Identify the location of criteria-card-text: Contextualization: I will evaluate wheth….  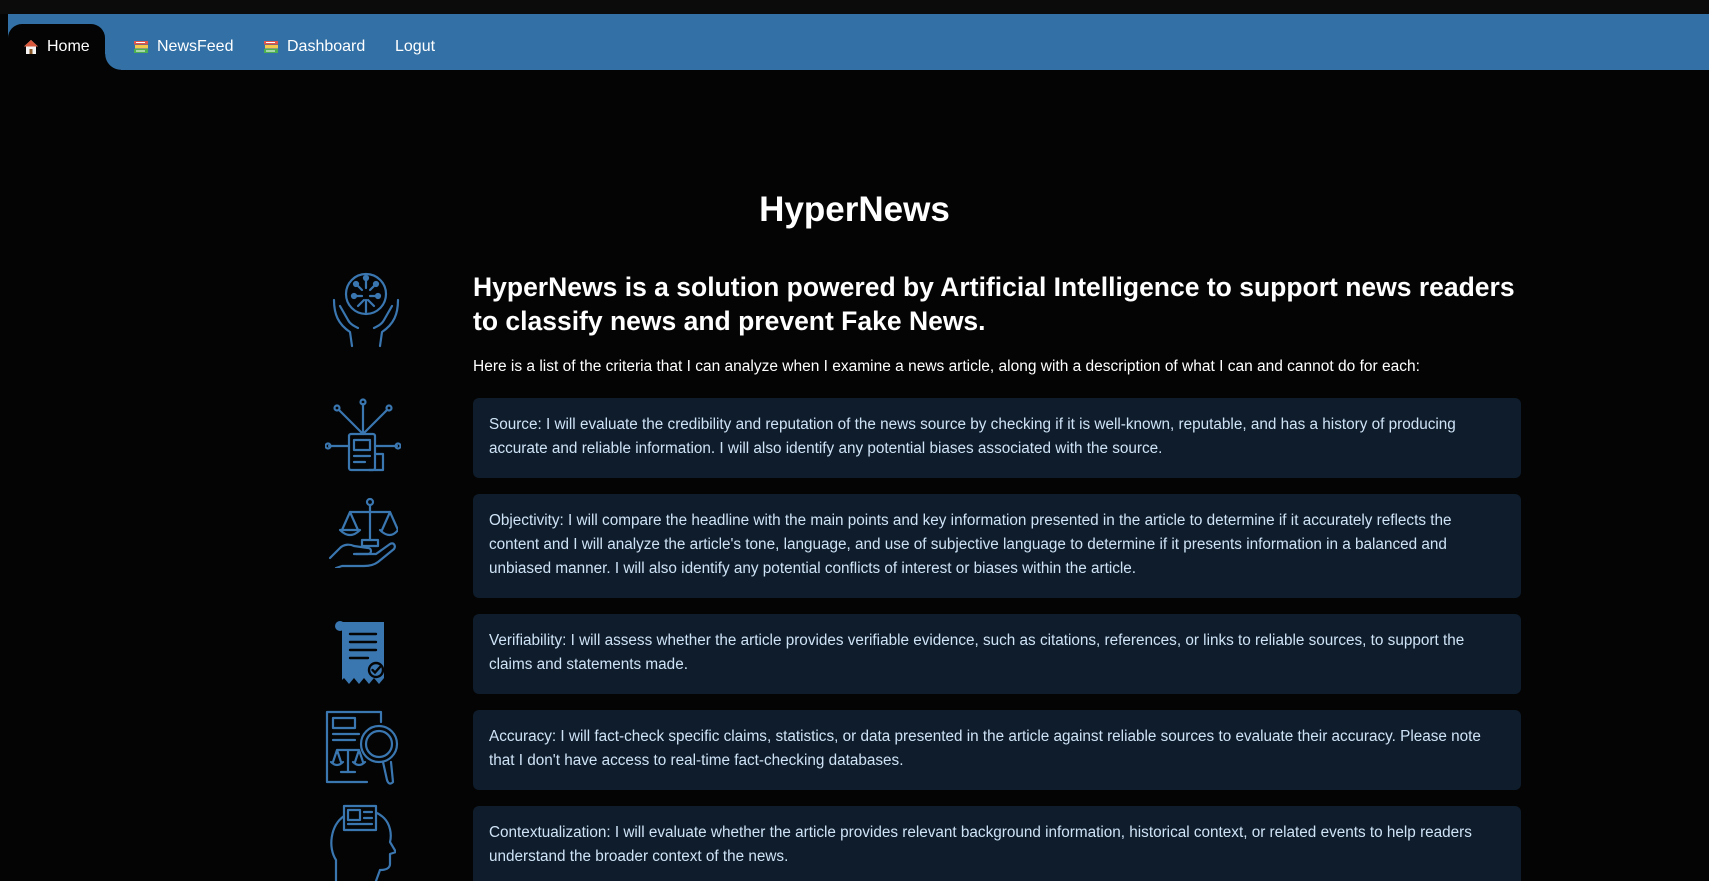
(980, 844).